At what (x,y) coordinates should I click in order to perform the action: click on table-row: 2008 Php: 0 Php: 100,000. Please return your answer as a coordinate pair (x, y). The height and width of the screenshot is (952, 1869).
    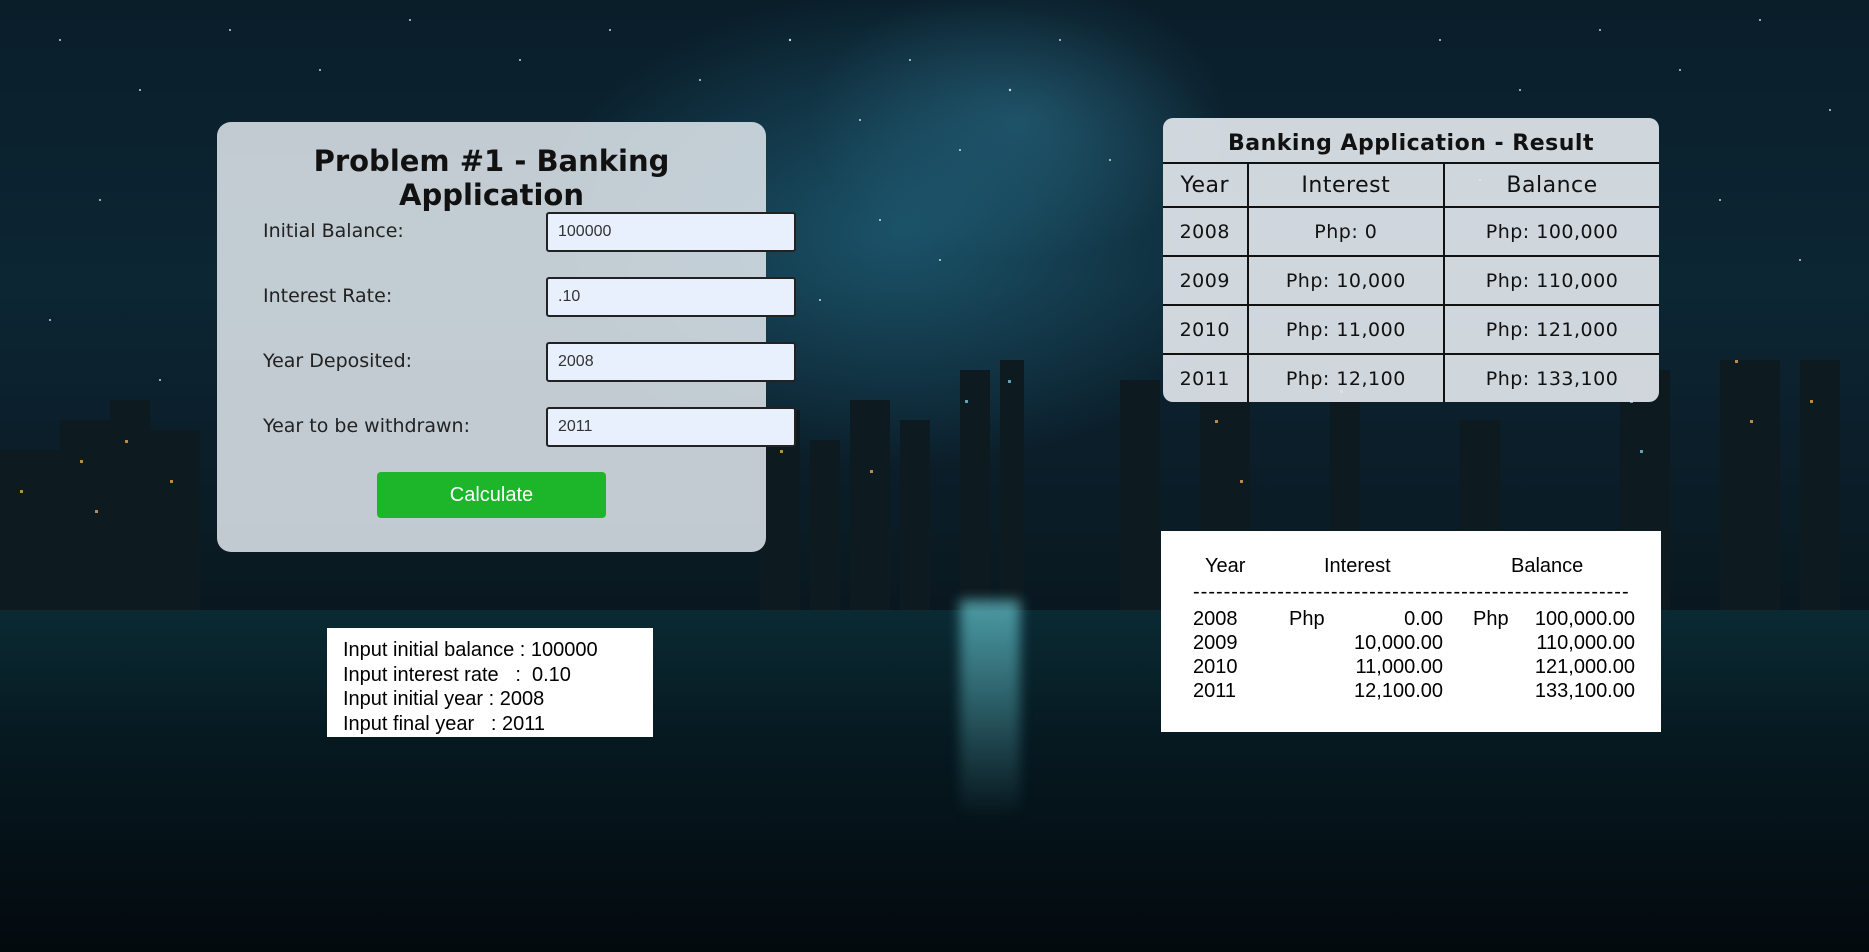
    Looking at the image, I should click on (1411, 231).